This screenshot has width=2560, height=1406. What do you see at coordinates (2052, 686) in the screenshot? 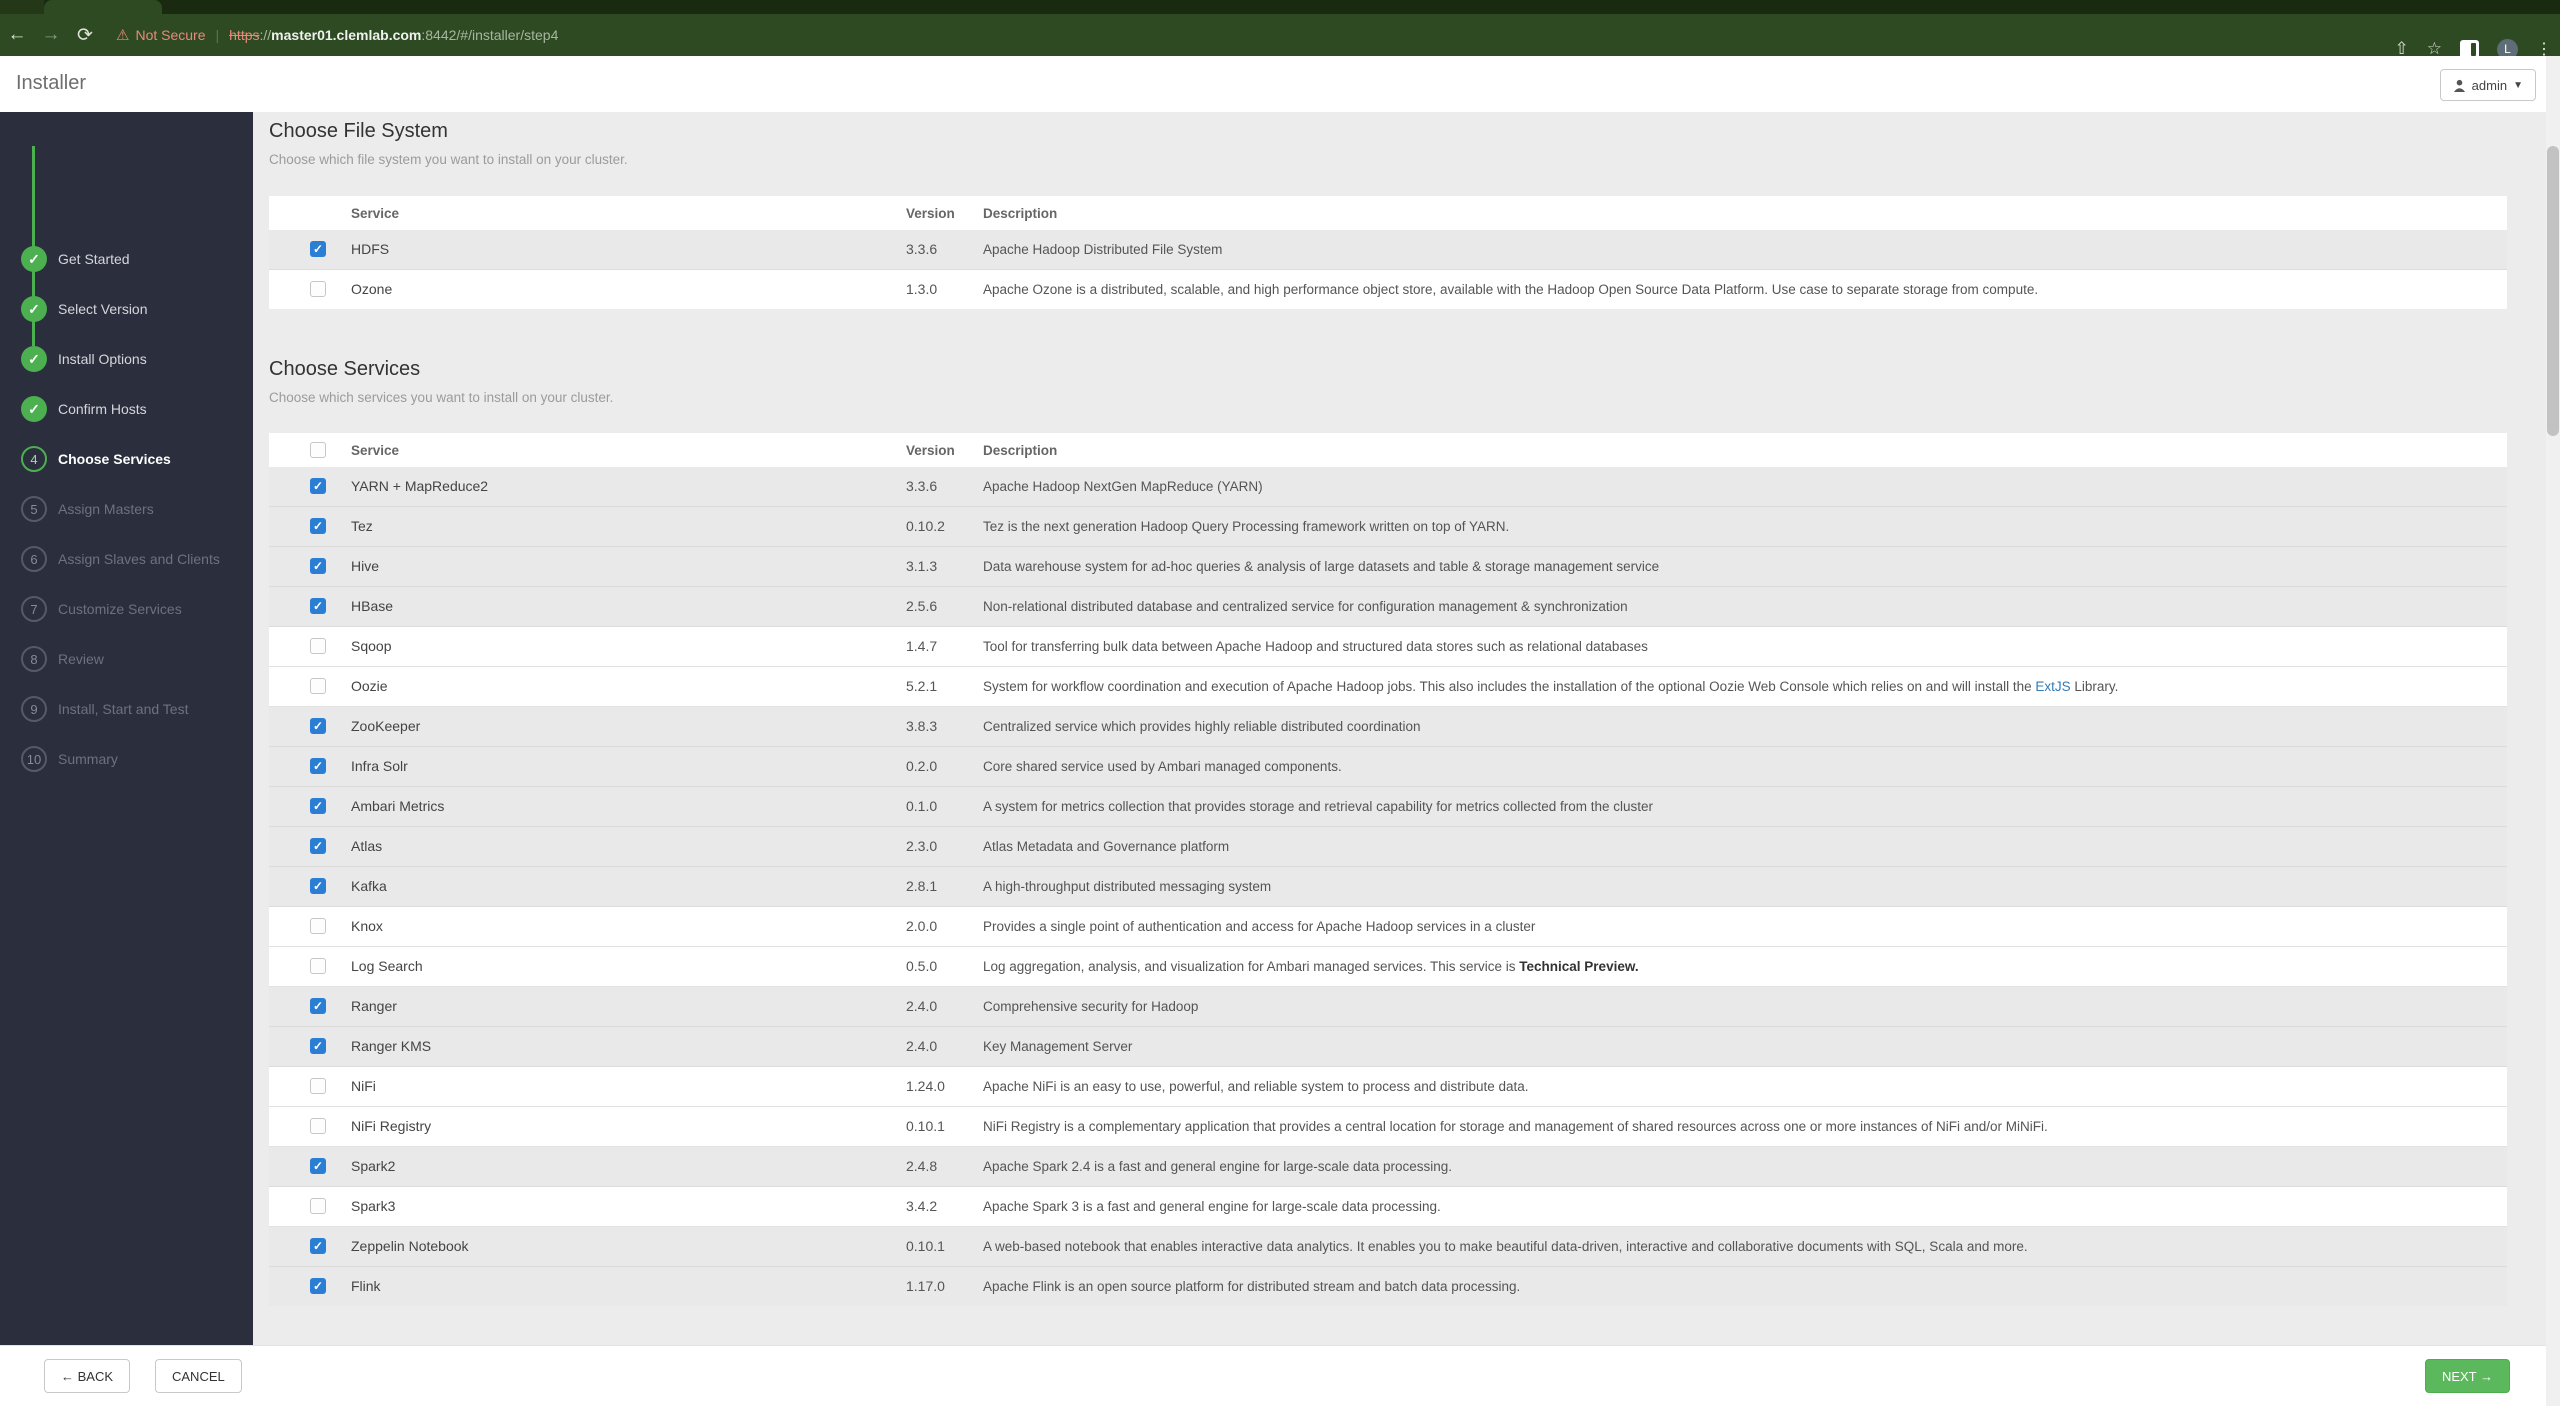
I see `extjs-link: ExtJS` at bounding box center [2052, 686].